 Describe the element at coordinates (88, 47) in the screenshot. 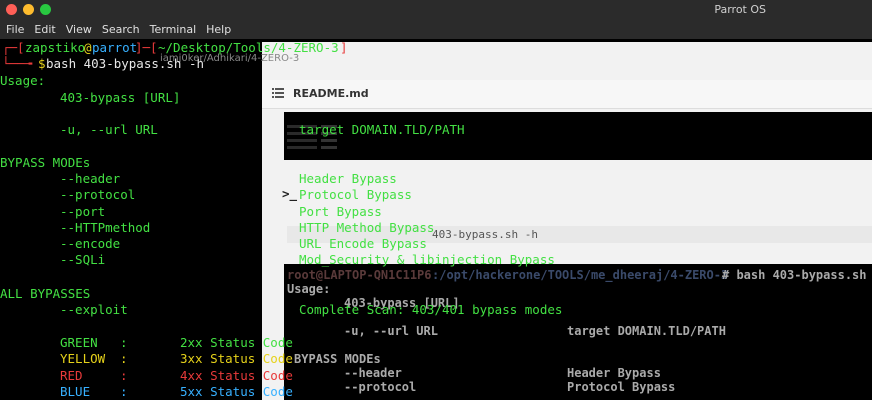

I see `prompt-at: @` at that location.